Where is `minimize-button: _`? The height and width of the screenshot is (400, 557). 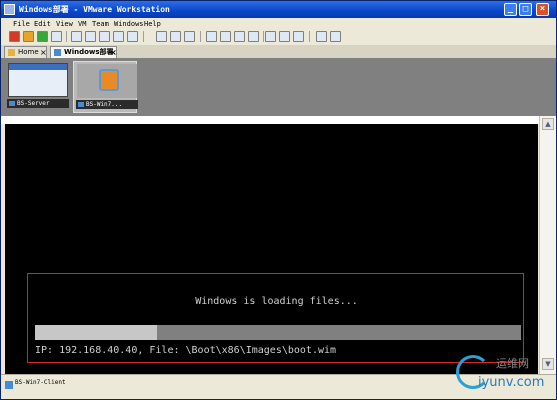 minimize-button: _ is located at coordinates (510, 9).